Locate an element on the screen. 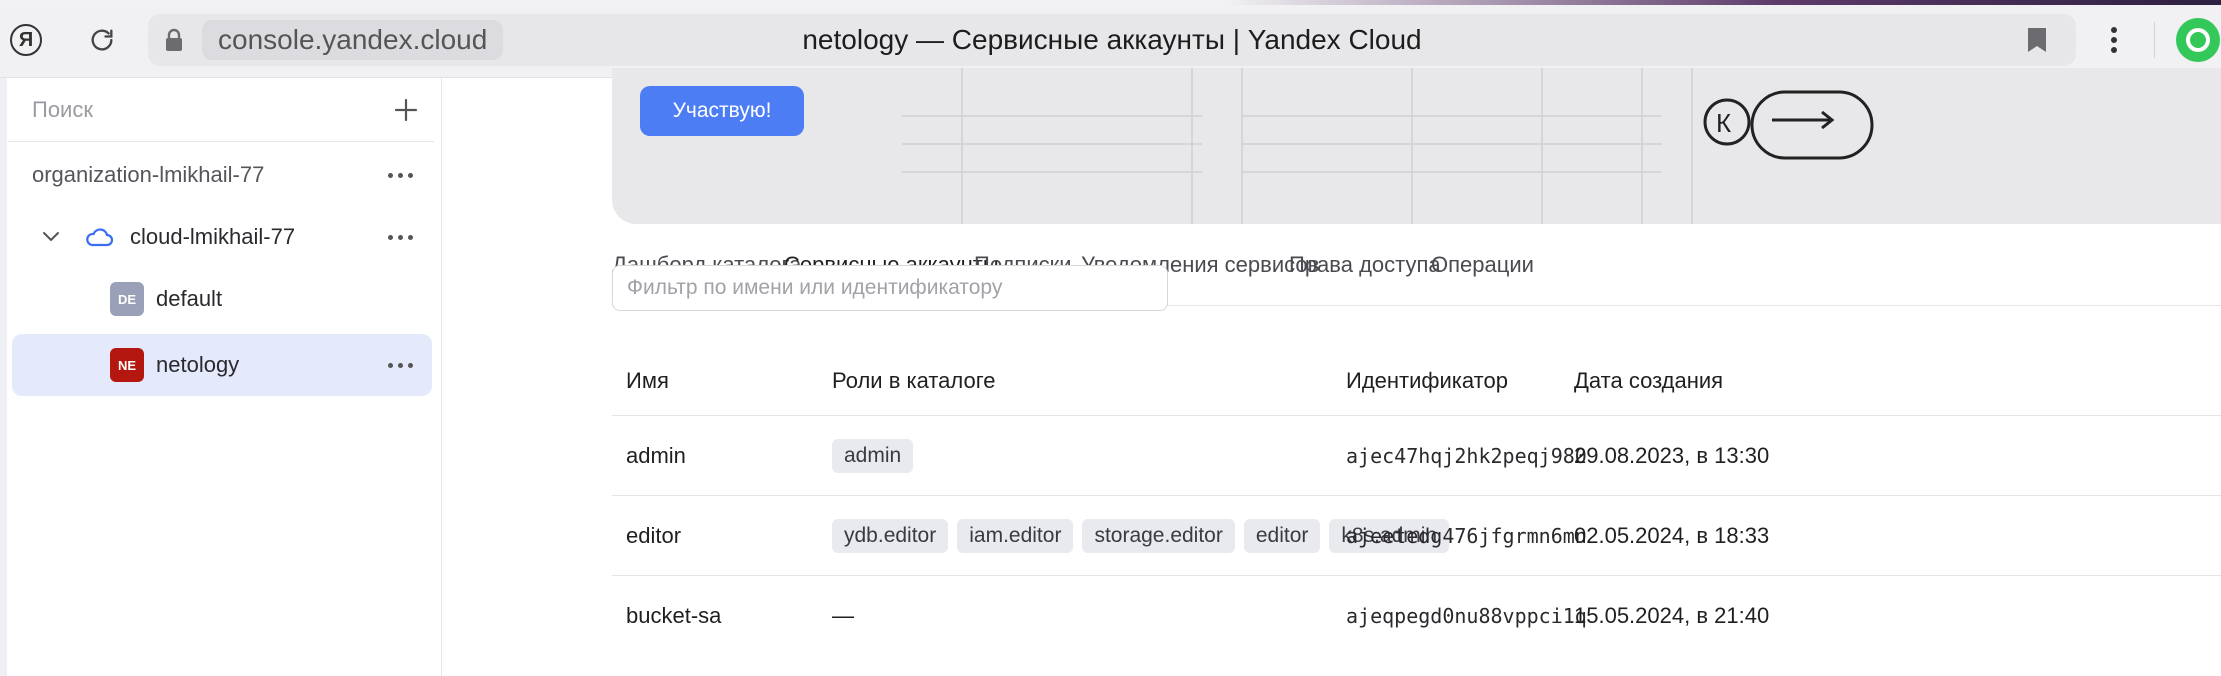 The image size is (2221, 676). reload-button is located at coordinates (102, 40).